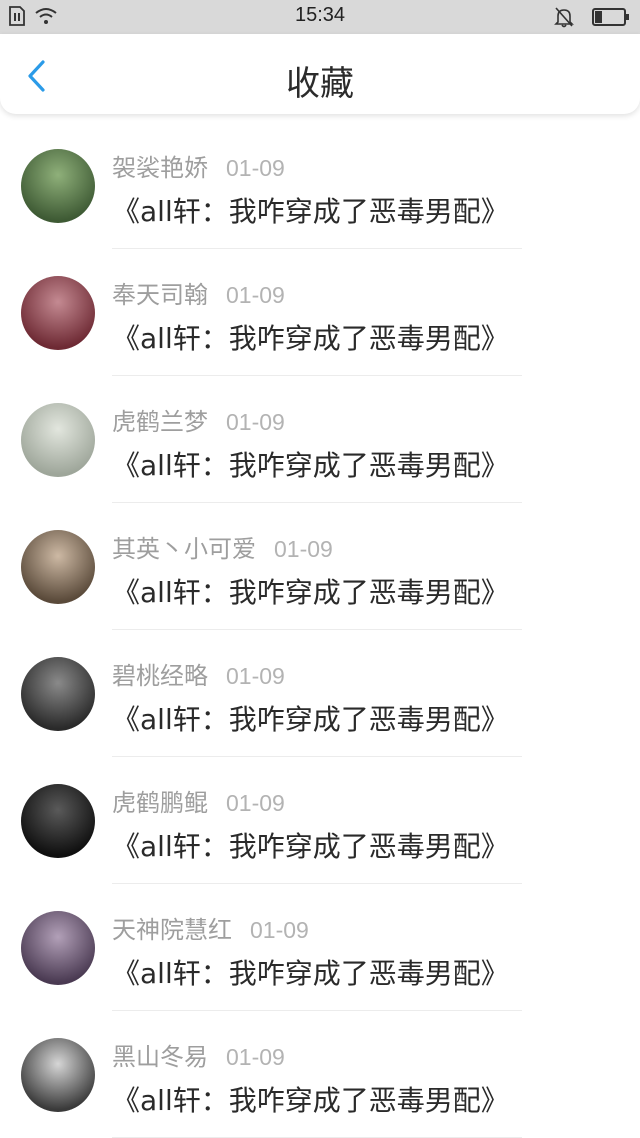  I want to click on meta-line: 其英丶小可爱 01-09, so click(222, 546).